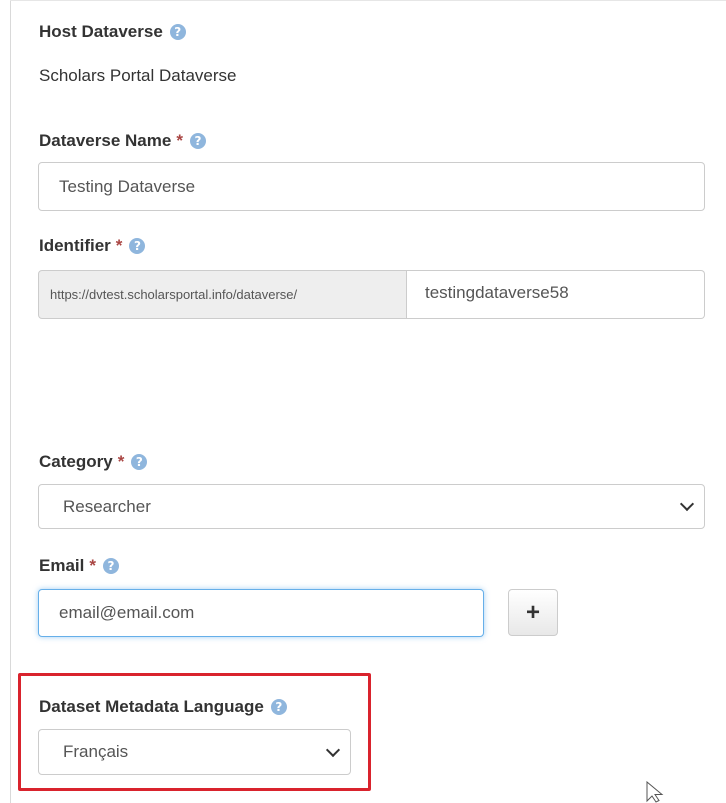 This screenshot has width=726, height=803. I want to click on category-label: Category * ?, so click(93, 462).